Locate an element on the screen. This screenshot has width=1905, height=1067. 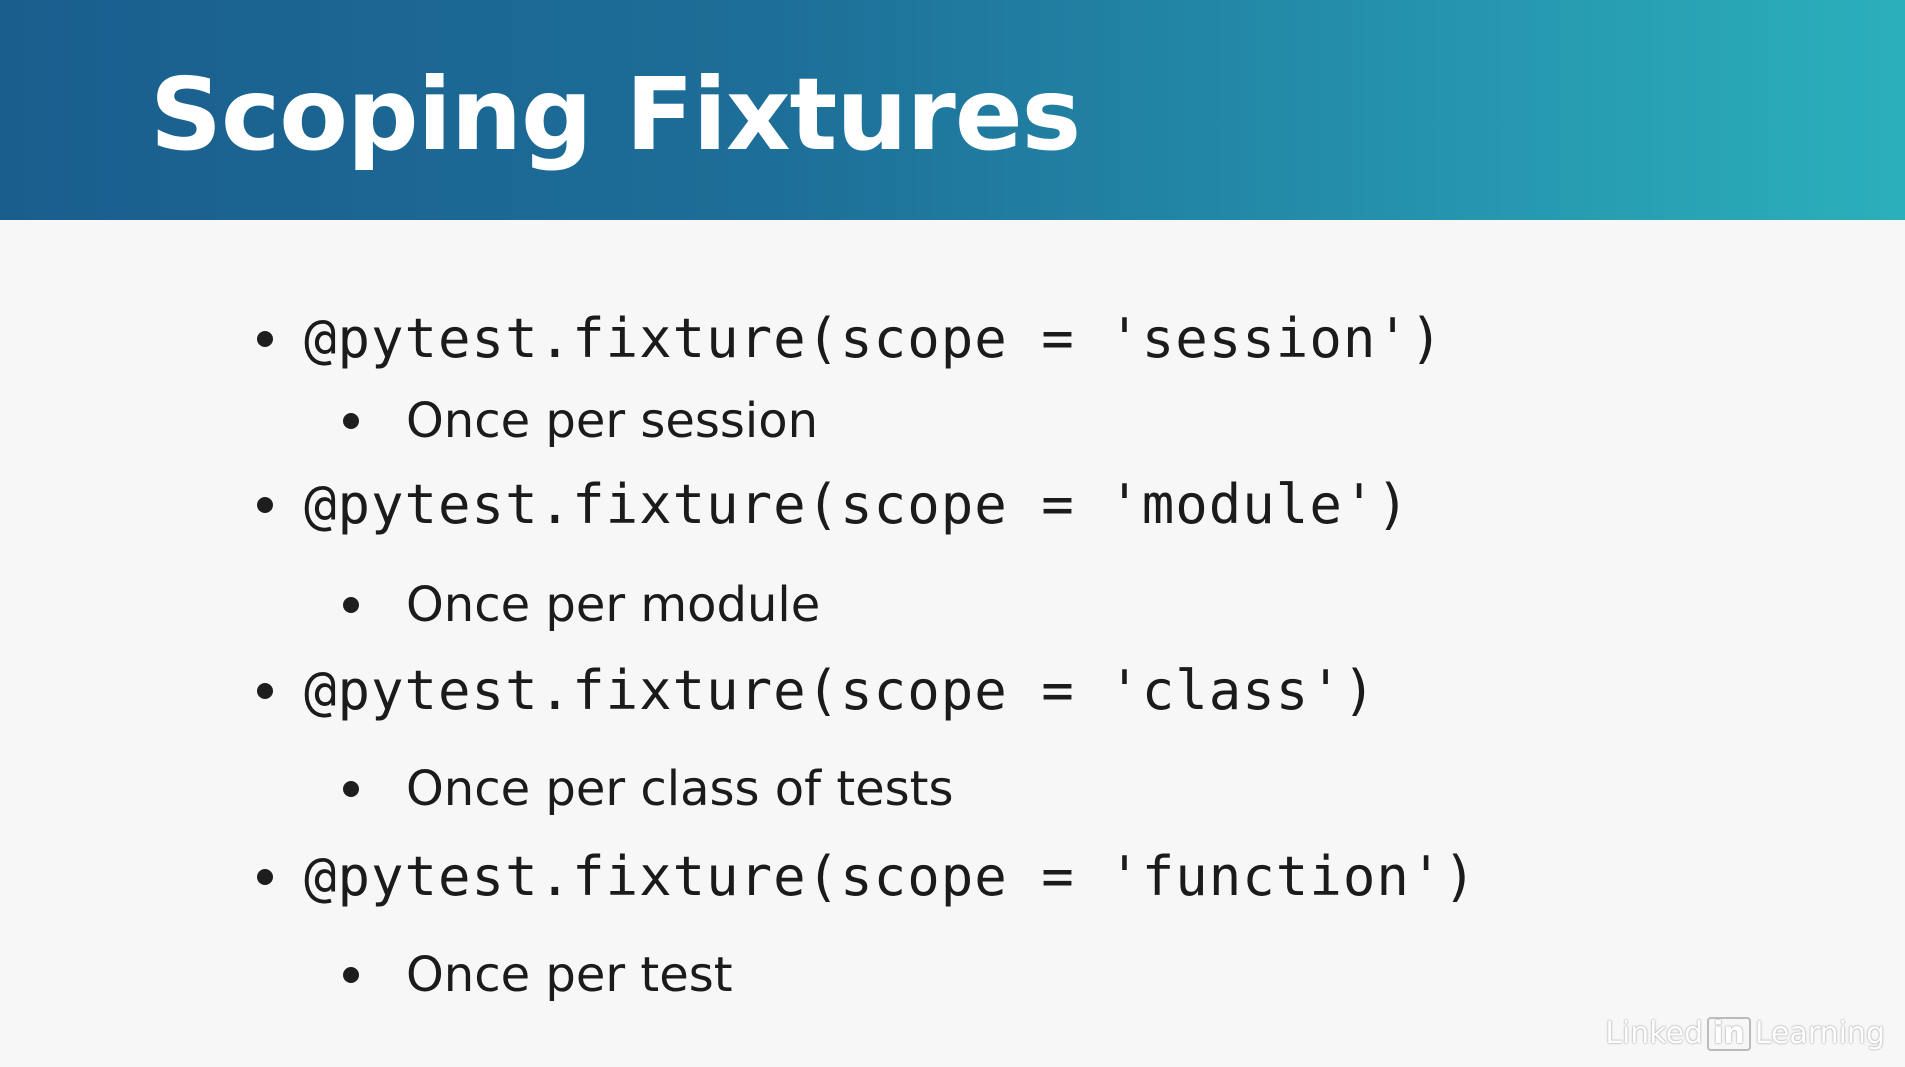
description-text: Once per class of tests is located at coordinates (680, 789).